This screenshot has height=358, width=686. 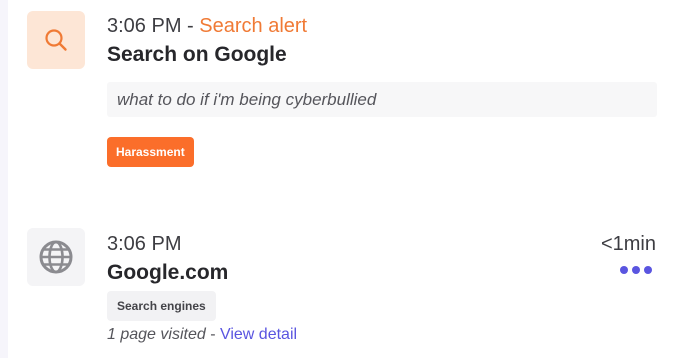 What do you see at coordinates (247, 99) in the screenshot?
I see `search-query-text: what to do if i'm being cyberbullied` at bounding box center [247, 99].